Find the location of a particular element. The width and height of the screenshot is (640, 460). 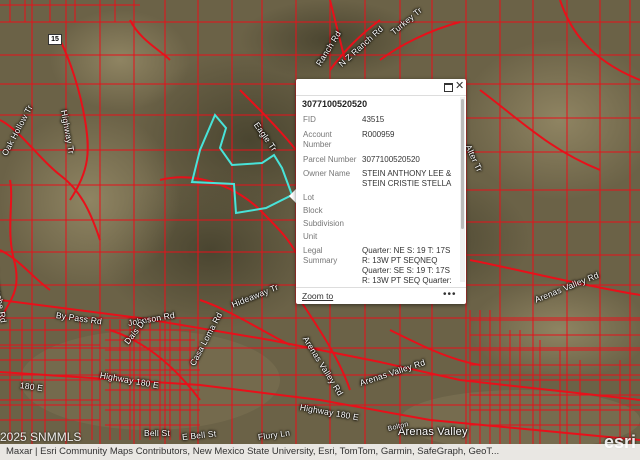

field-value: 43515 is located at coordinates (373, 119).